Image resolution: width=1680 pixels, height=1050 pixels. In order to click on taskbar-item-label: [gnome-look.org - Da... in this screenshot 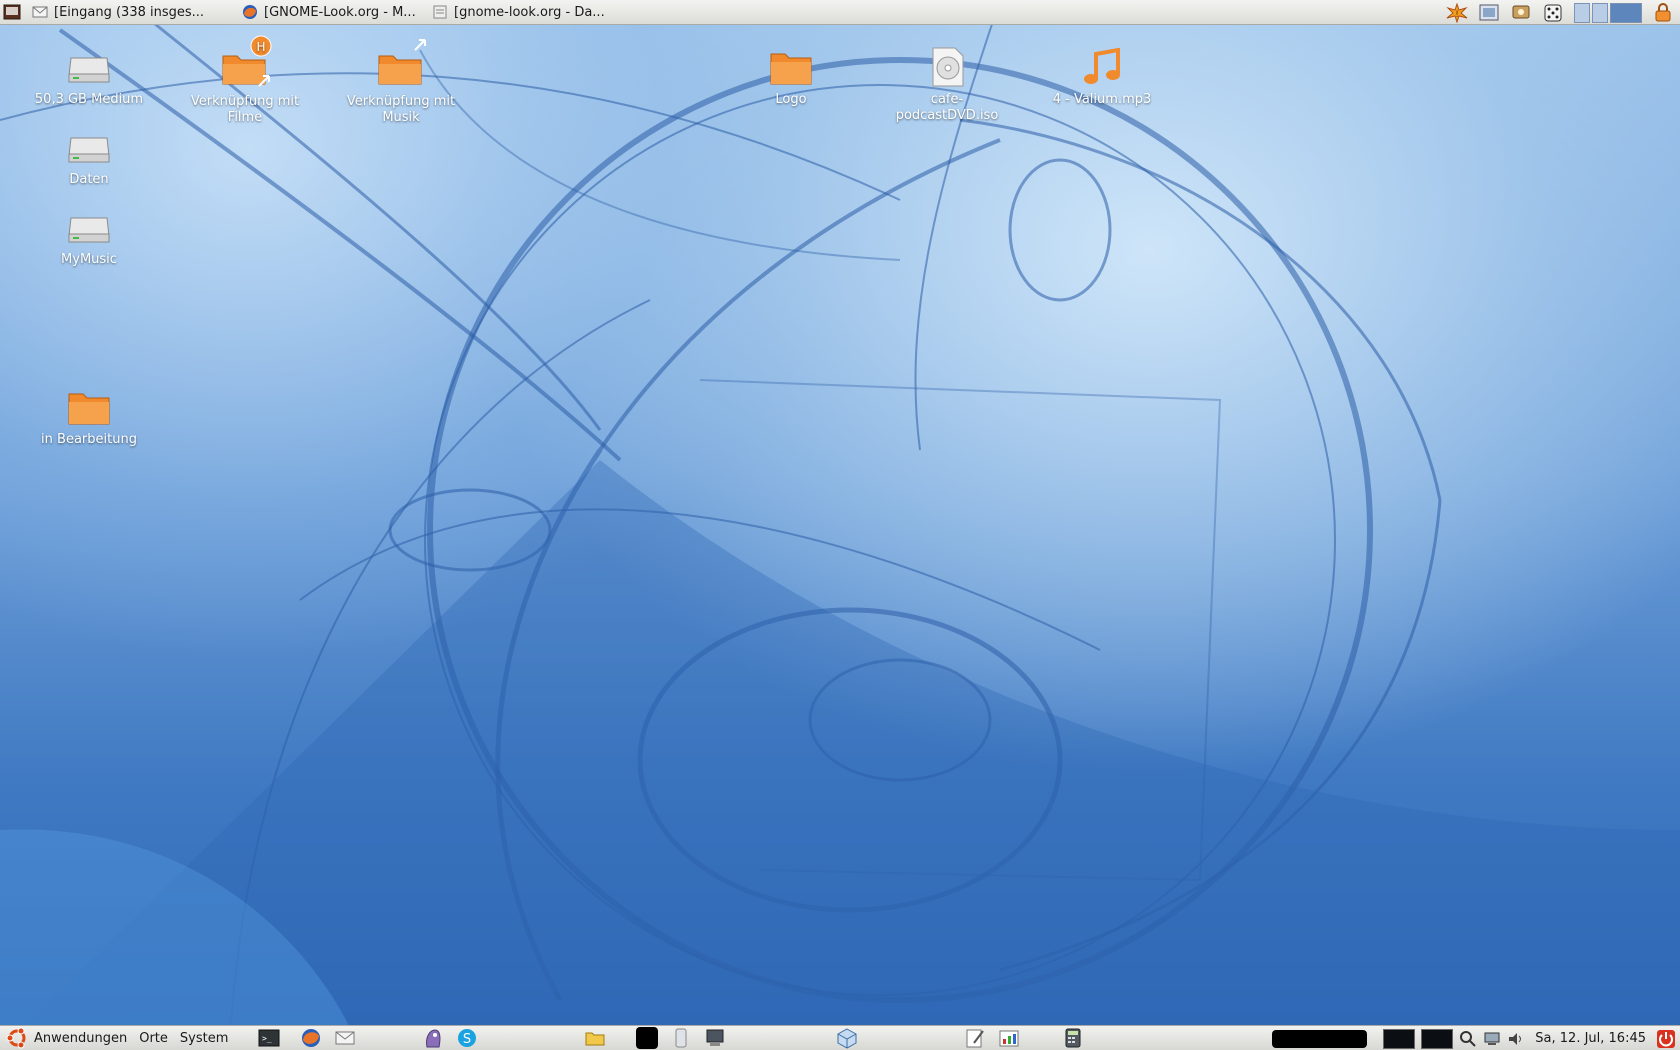, I will do `click(529, 12)`.